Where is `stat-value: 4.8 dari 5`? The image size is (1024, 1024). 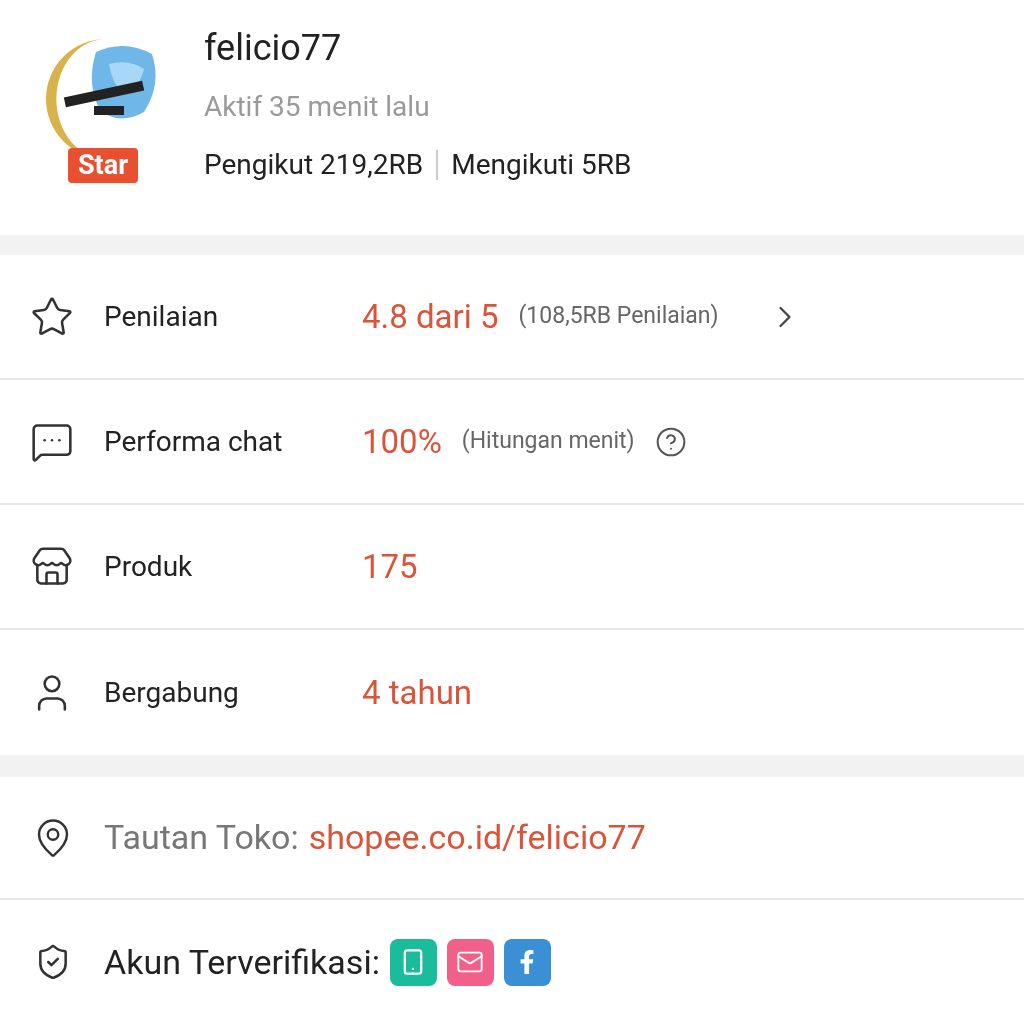
stat-value: 4.8 dari 5 is located at coordinates (430, 316).